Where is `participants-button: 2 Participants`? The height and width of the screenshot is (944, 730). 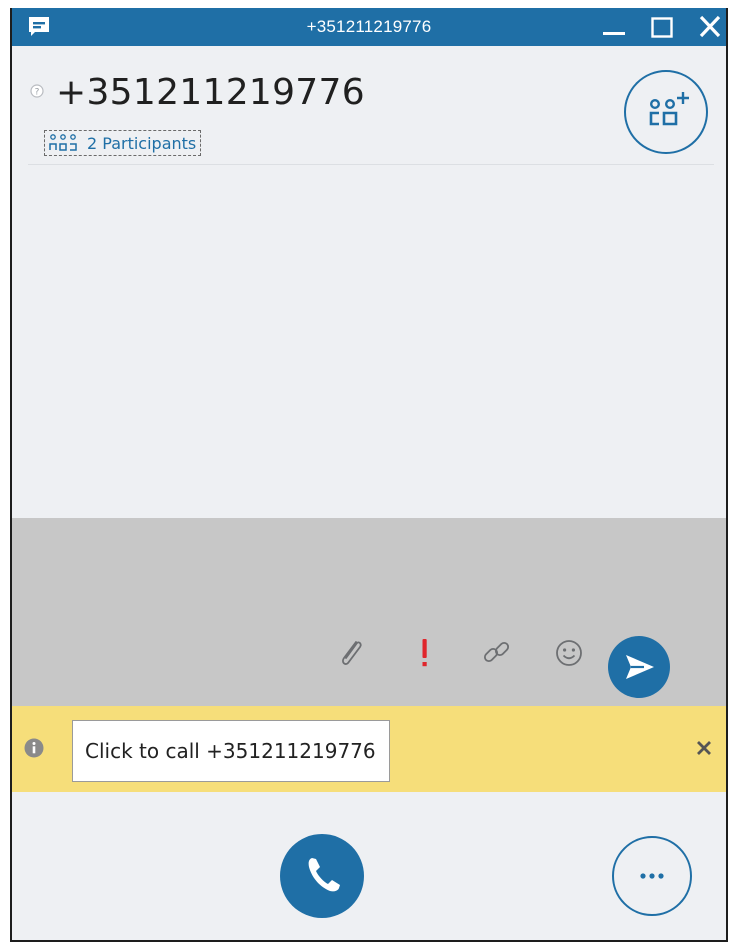 participants-button: 2 Participants is located at coordinates (123, 143).